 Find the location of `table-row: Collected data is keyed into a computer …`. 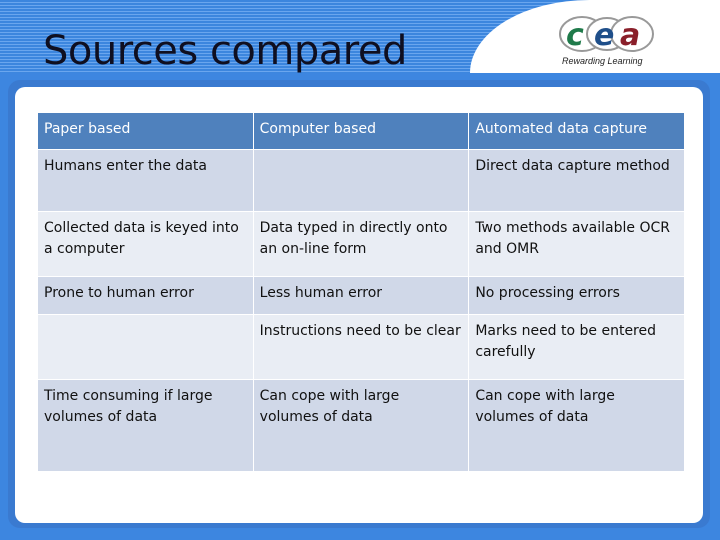

table-row: Collected data is keyed into a computer … is located at coordinates (361, 244).